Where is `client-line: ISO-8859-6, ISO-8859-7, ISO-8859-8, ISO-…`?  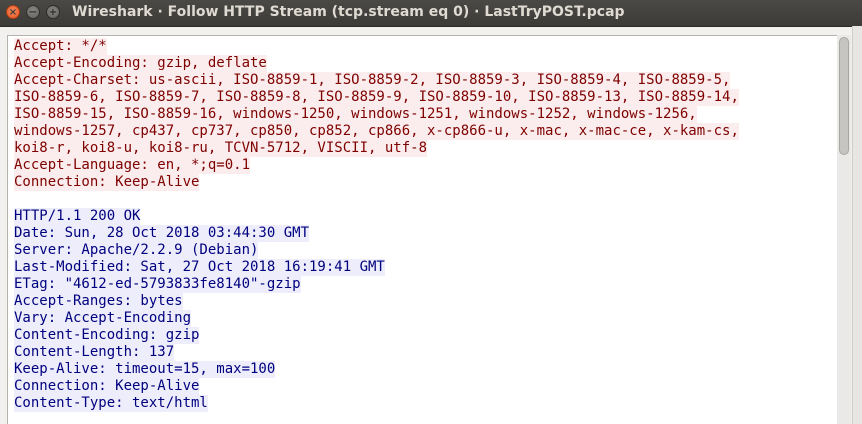
client-line: ISO-8859-6, ISO-8859-7, ISO-8859-8, ISO-… is located at coordinates (376, 97).